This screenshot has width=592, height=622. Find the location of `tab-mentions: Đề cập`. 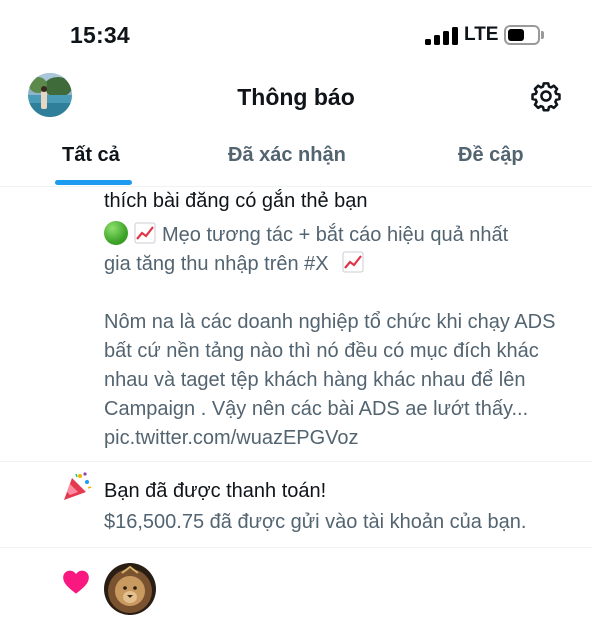

tab-mentions: Đề cập is located at coordinates (491, 155).